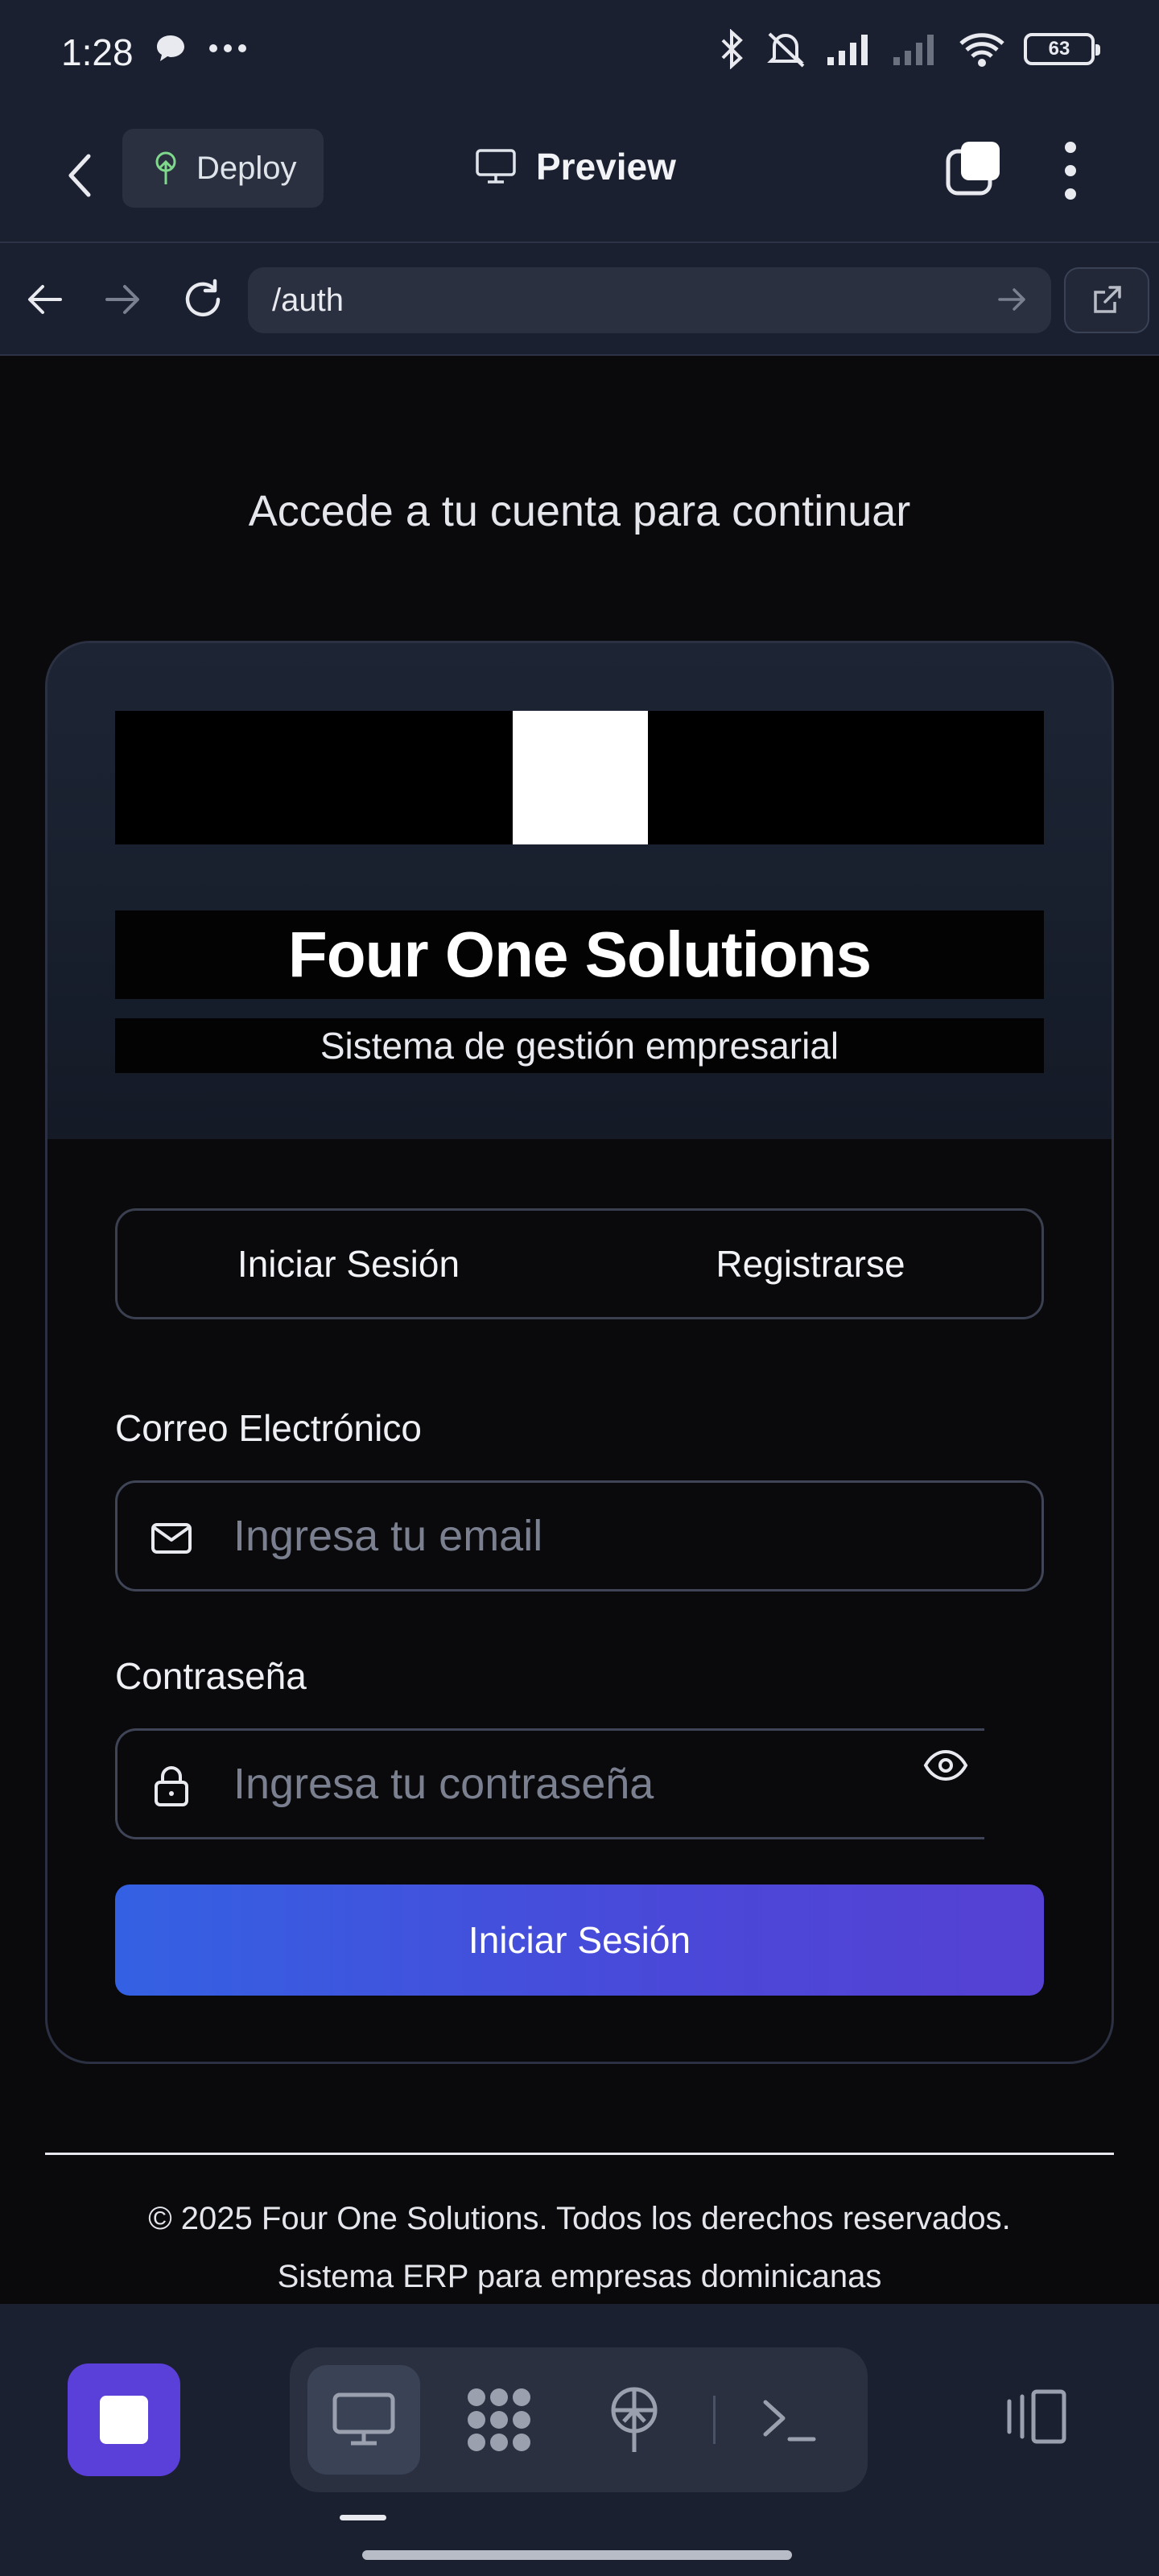 The width and height of the screenshot is (1159, 2576). I want to click on tools-button, so click(499, 2420).